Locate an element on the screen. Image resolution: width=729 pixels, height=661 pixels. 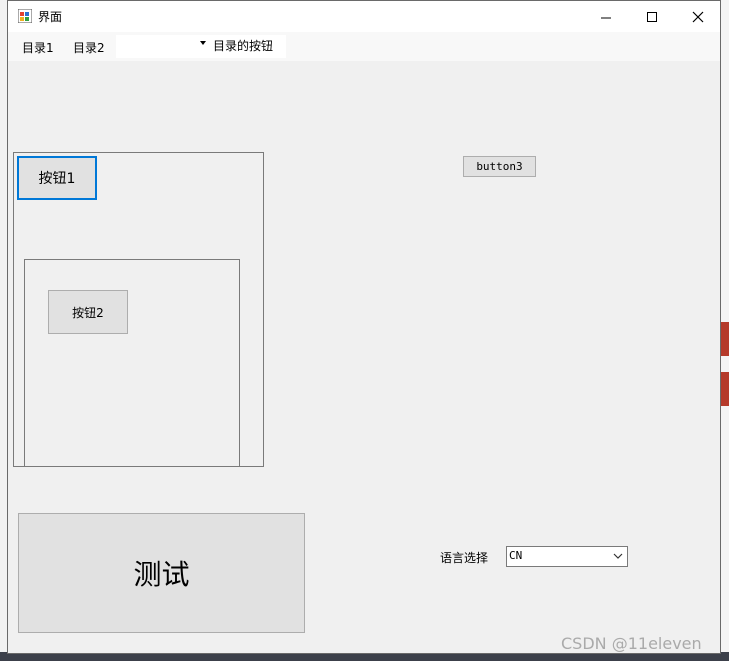
test-button: 测试 is located at coordinates (161, 573).